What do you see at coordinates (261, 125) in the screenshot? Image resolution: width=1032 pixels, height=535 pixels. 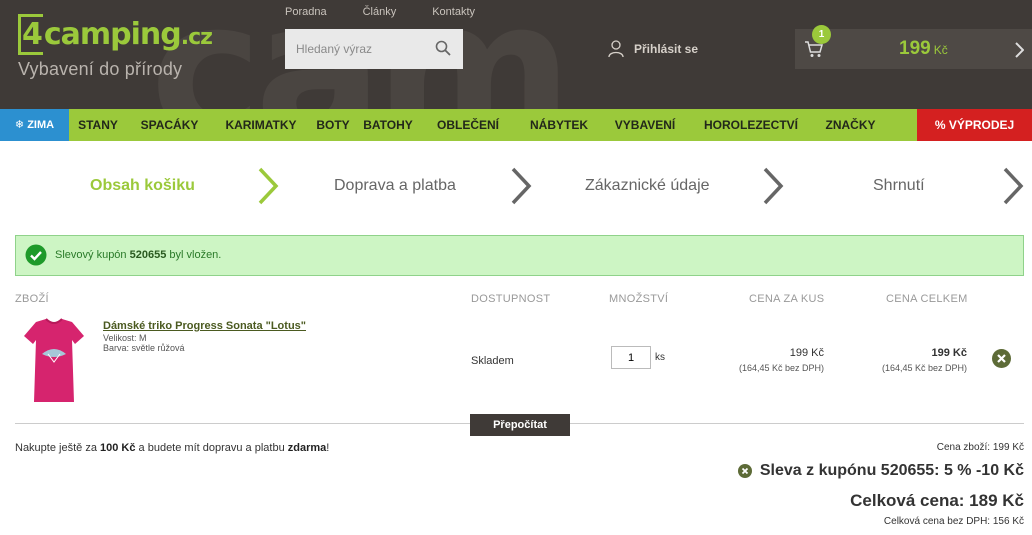 I see `nav-item-karimatky: KARIMATKY` at bounding box center [261, 125].